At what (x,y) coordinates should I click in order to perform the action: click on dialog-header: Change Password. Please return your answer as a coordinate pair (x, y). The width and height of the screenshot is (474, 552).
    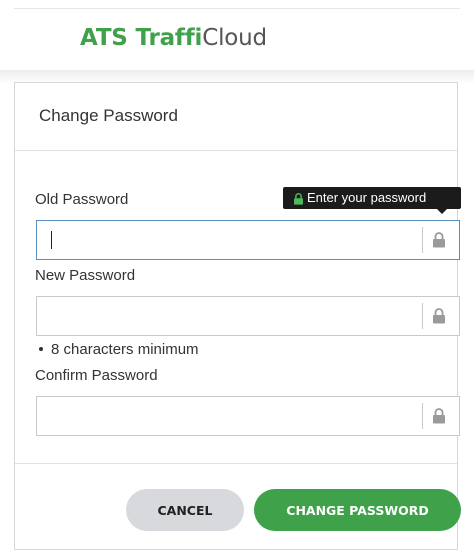
    Looking at the image, I should click on (236, 117).